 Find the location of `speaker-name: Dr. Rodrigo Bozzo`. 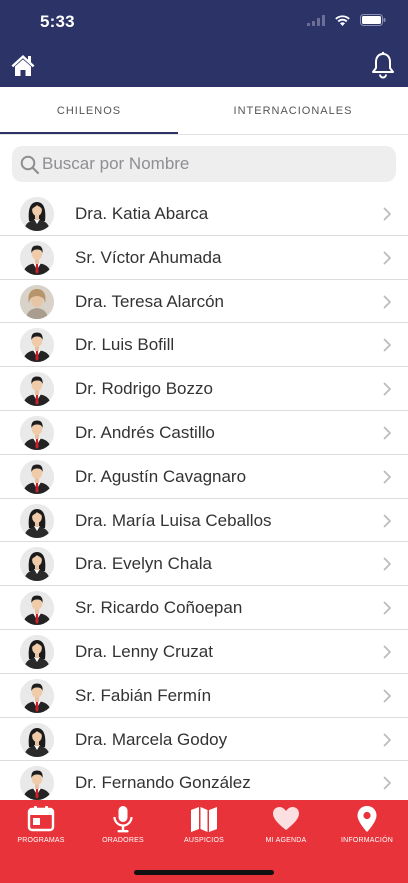

speaker-name: Dr. Rodrigo Bozzo is located at coordinates (144, 389).